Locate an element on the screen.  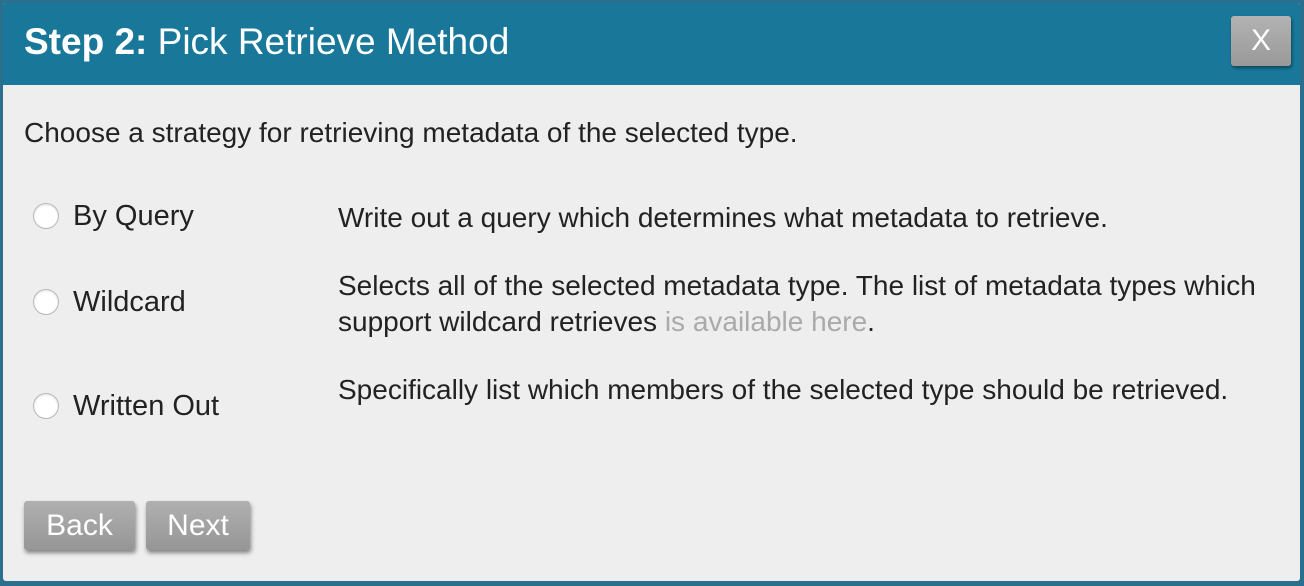
written-out-radio is located at coordinates (46, 406).